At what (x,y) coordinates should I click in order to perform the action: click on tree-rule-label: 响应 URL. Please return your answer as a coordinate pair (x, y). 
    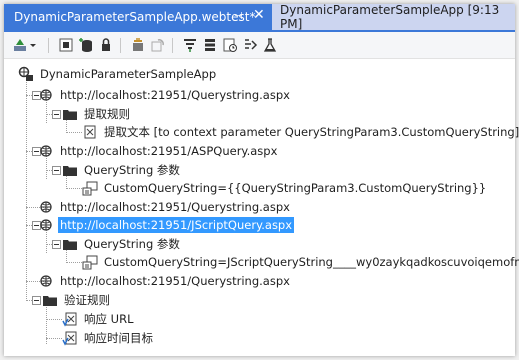
    Looking at the image, I should click on (109, 319).